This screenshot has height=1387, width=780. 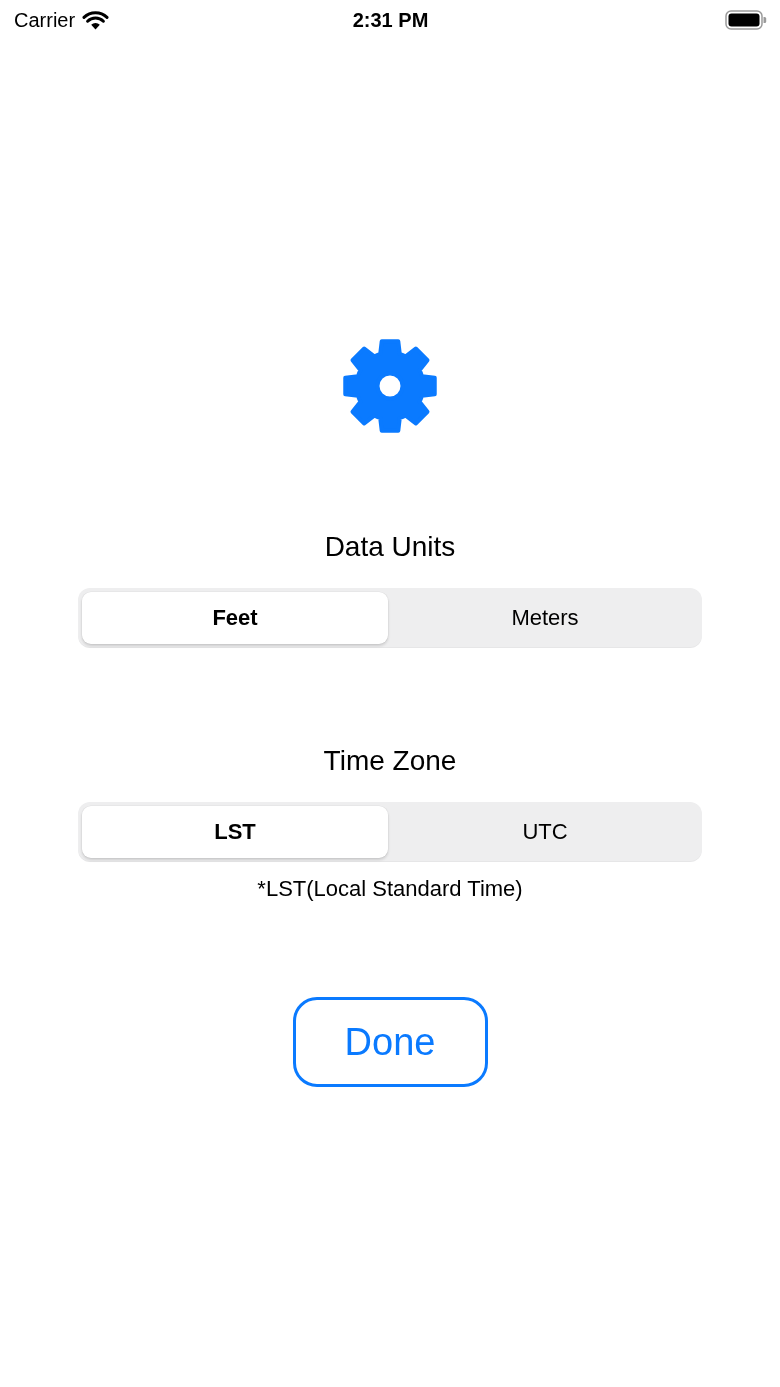 I want to click on segment-option: LST, so click(x=235, y=832).